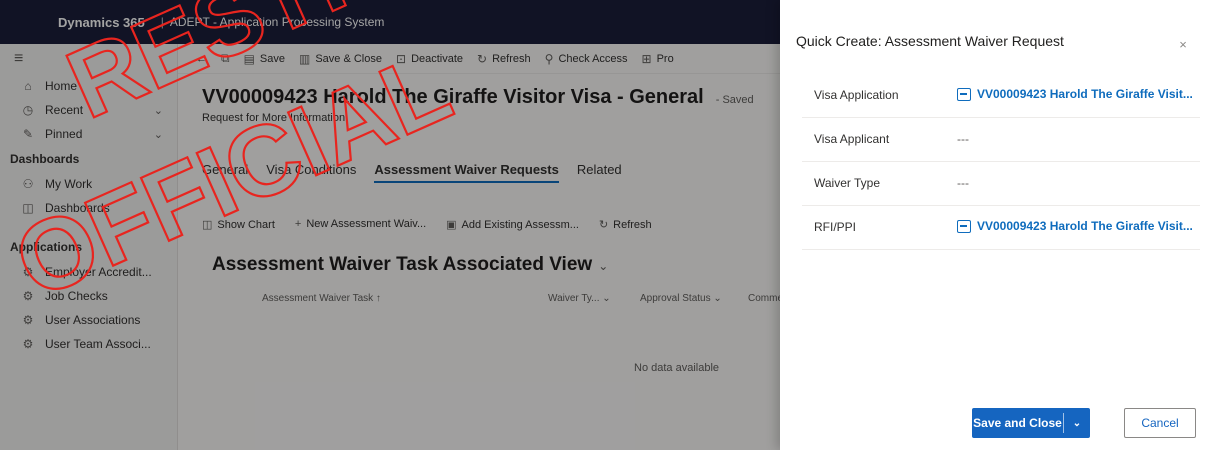 The image size is (1215, 450). What do you see at coordinates (1183, 45) in the screenshot?
I see `close-icon: ×` at bounding box center [1183, 45].